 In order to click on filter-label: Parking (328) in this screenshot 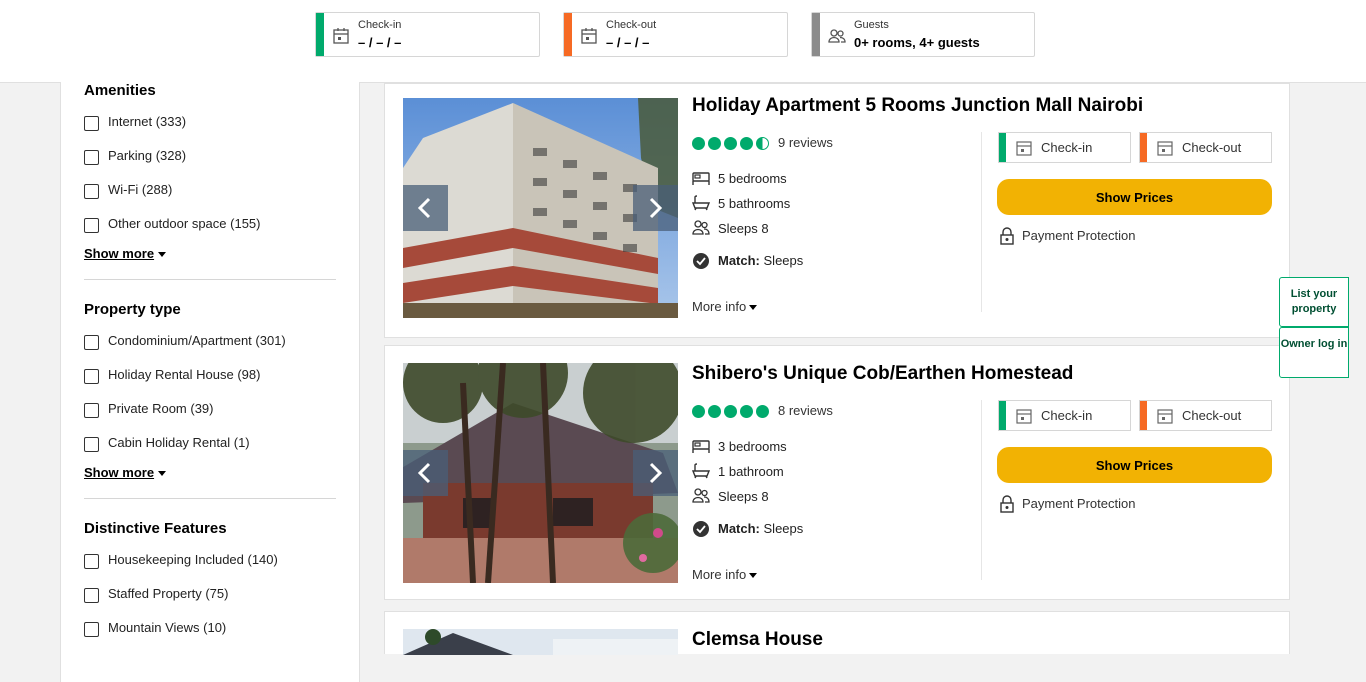, I will do `click(147, 155)`.